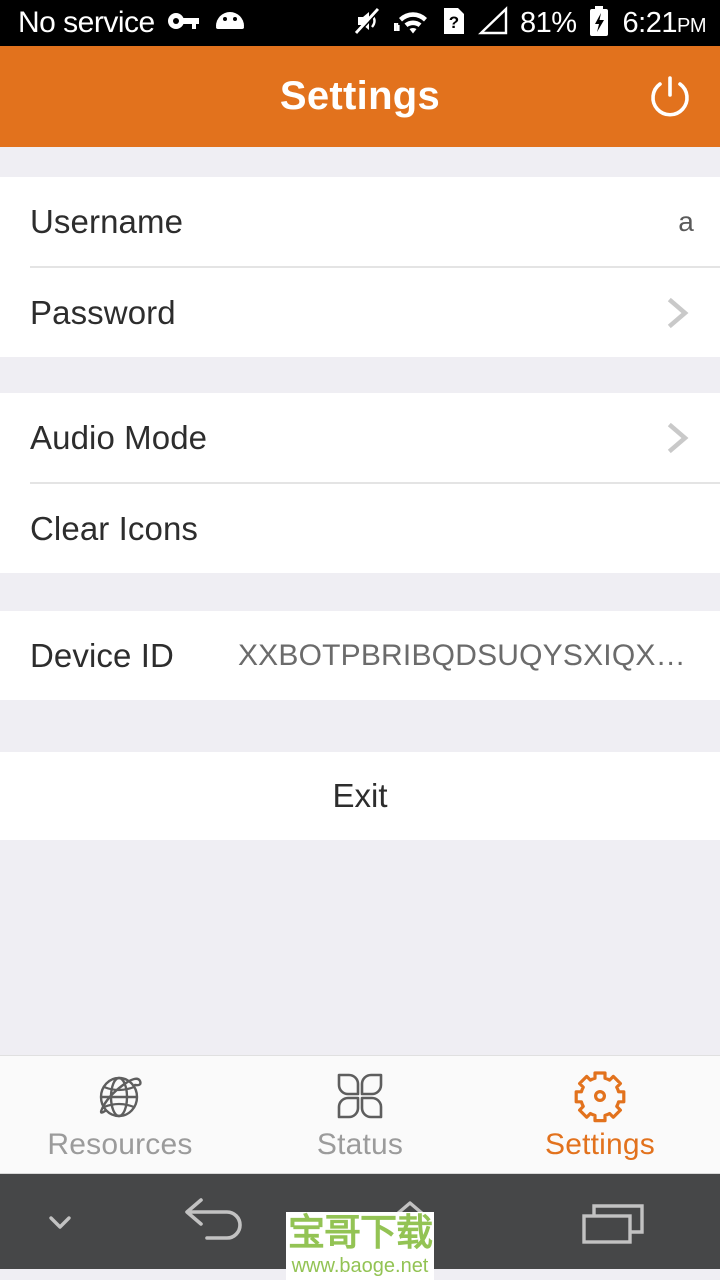 Image resolution: width=720 pixels, height=1280 pixels. I want to click on settings-row-clear-icons: Clear Icons, so click(360, 528).